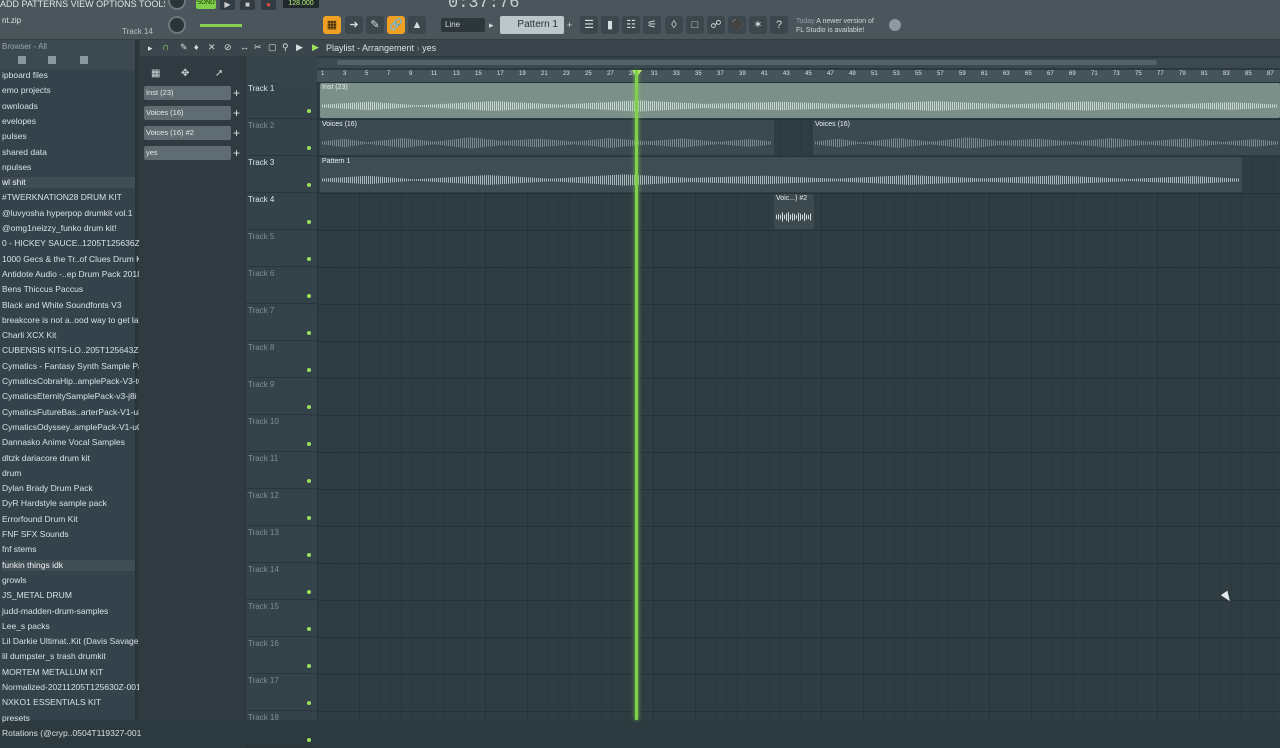  Describe the element at coordinates (695, 25) in the screenshot. I see `file-icon: □` at that location.